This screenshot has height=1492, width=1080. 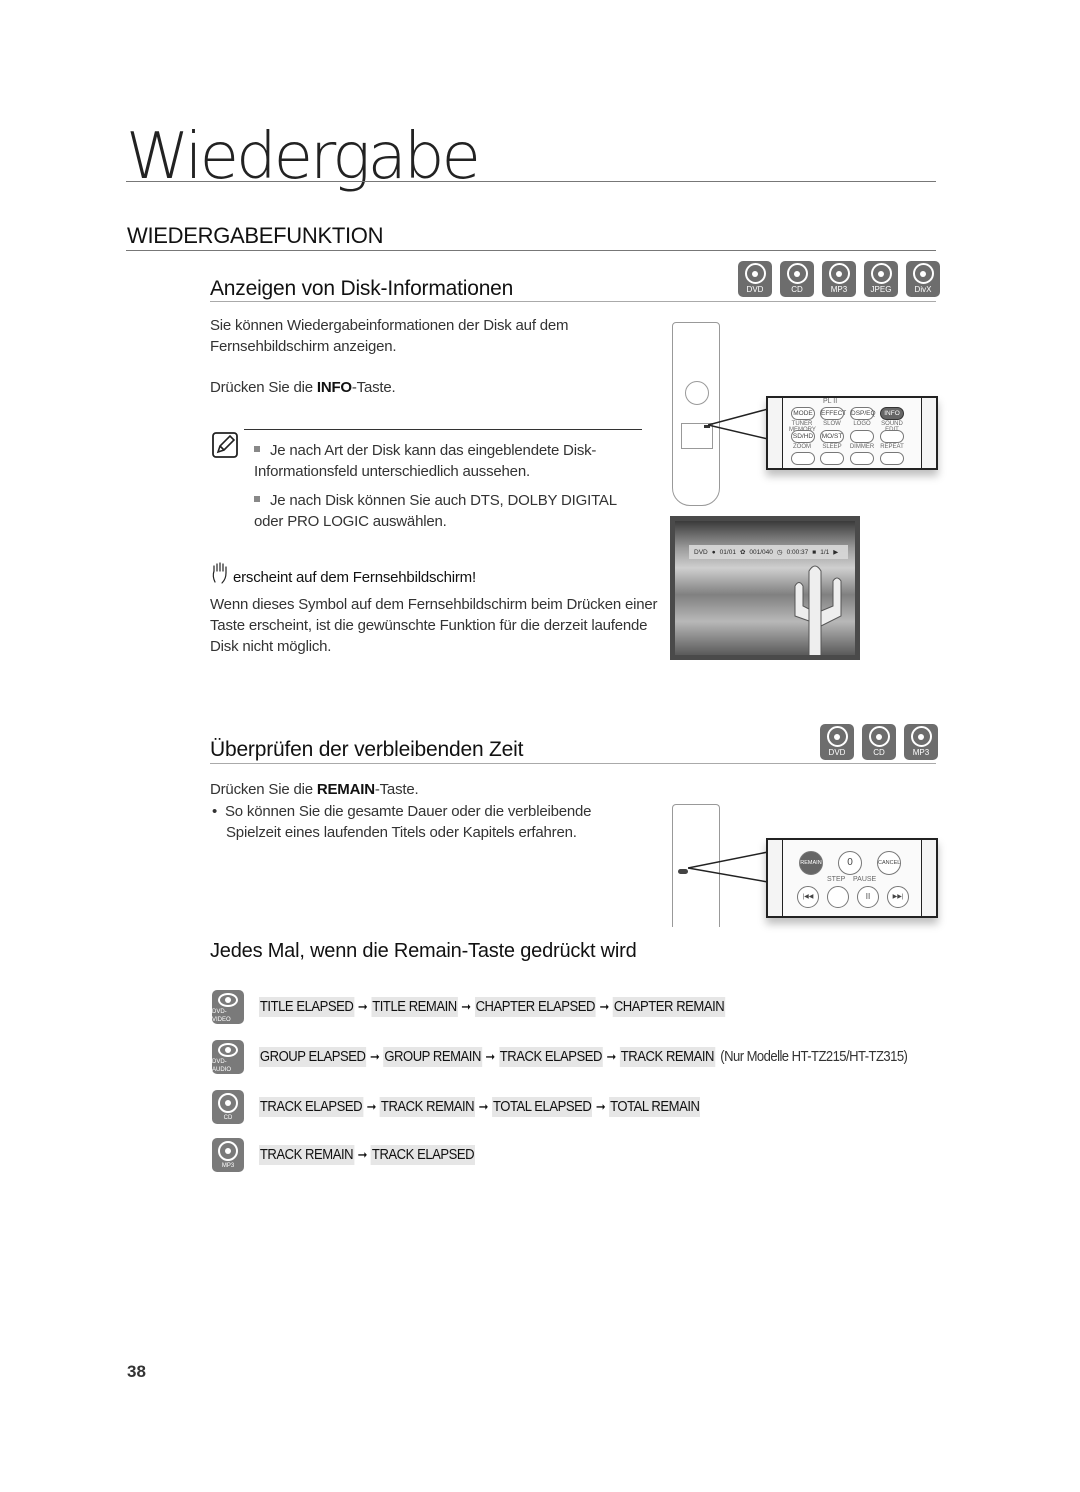 I want to click on effect-button: EFFECT, so click(x=833, y=413).